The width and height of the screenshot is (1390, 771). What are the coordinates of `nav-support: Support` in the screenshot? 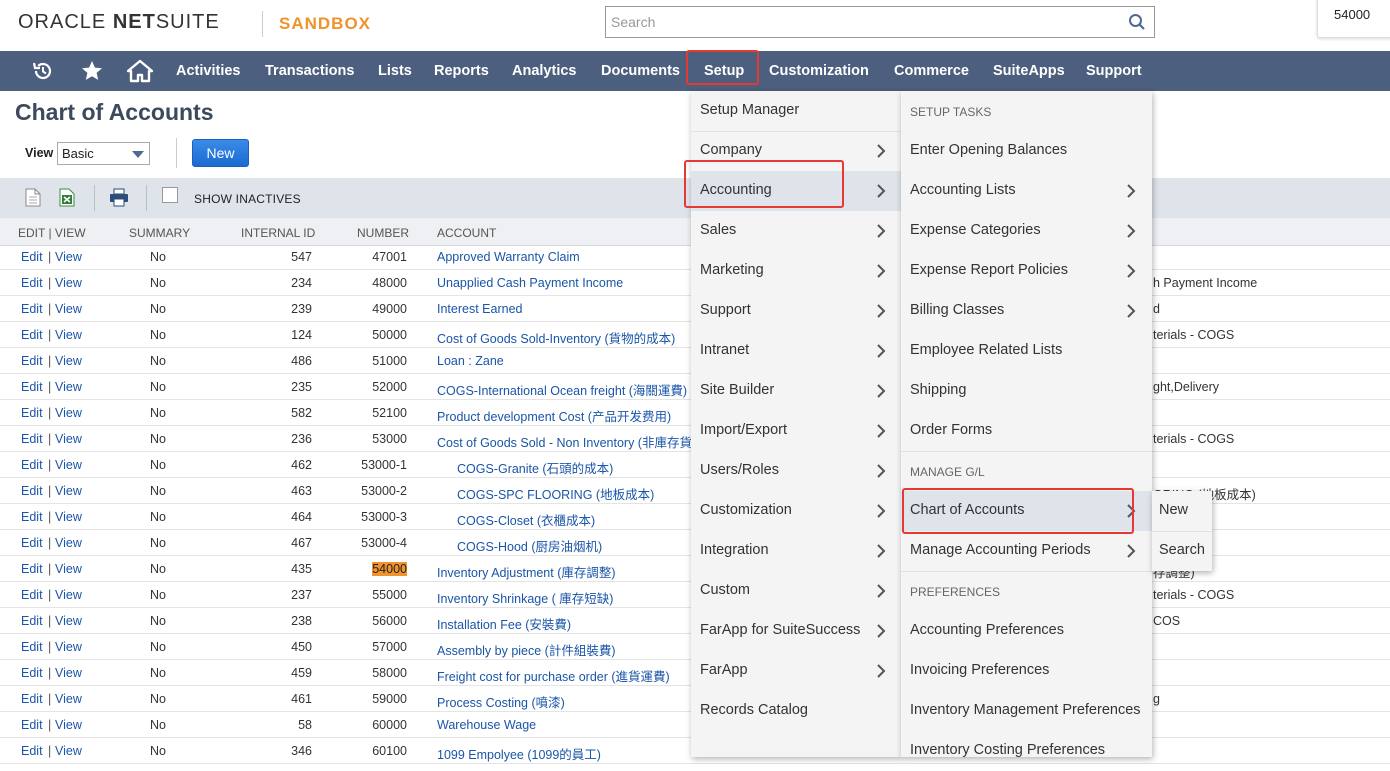 It's located at (1114, 71).